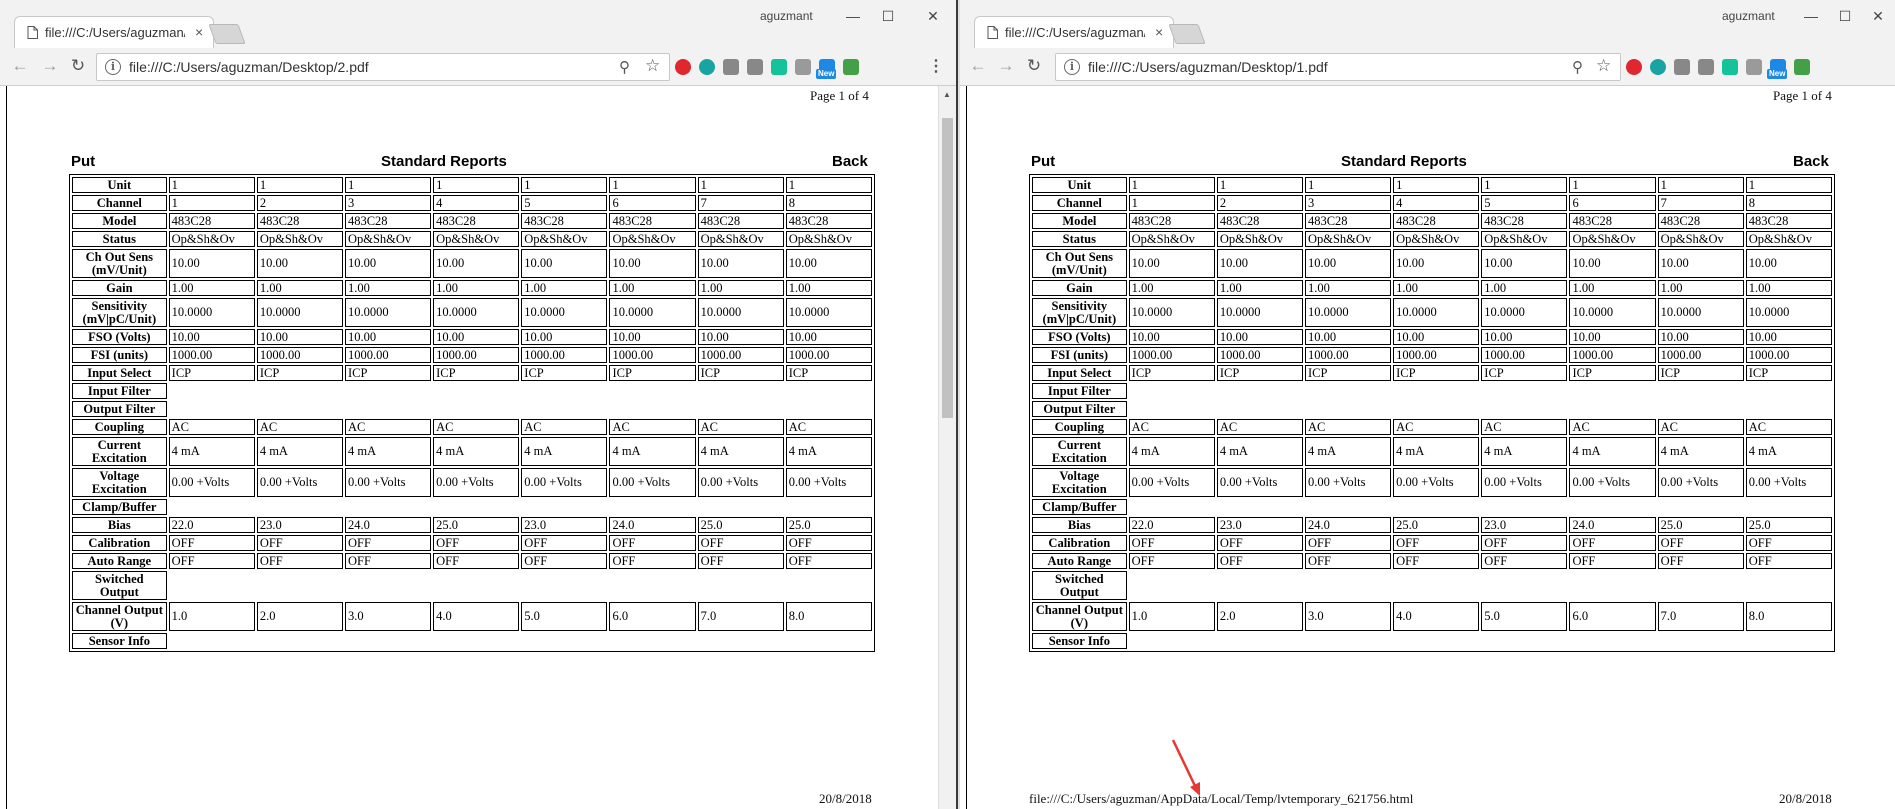 This screenshot has height=809, width=1895. I want to click on row-label: Voltage Excitation, so click(119, 482).